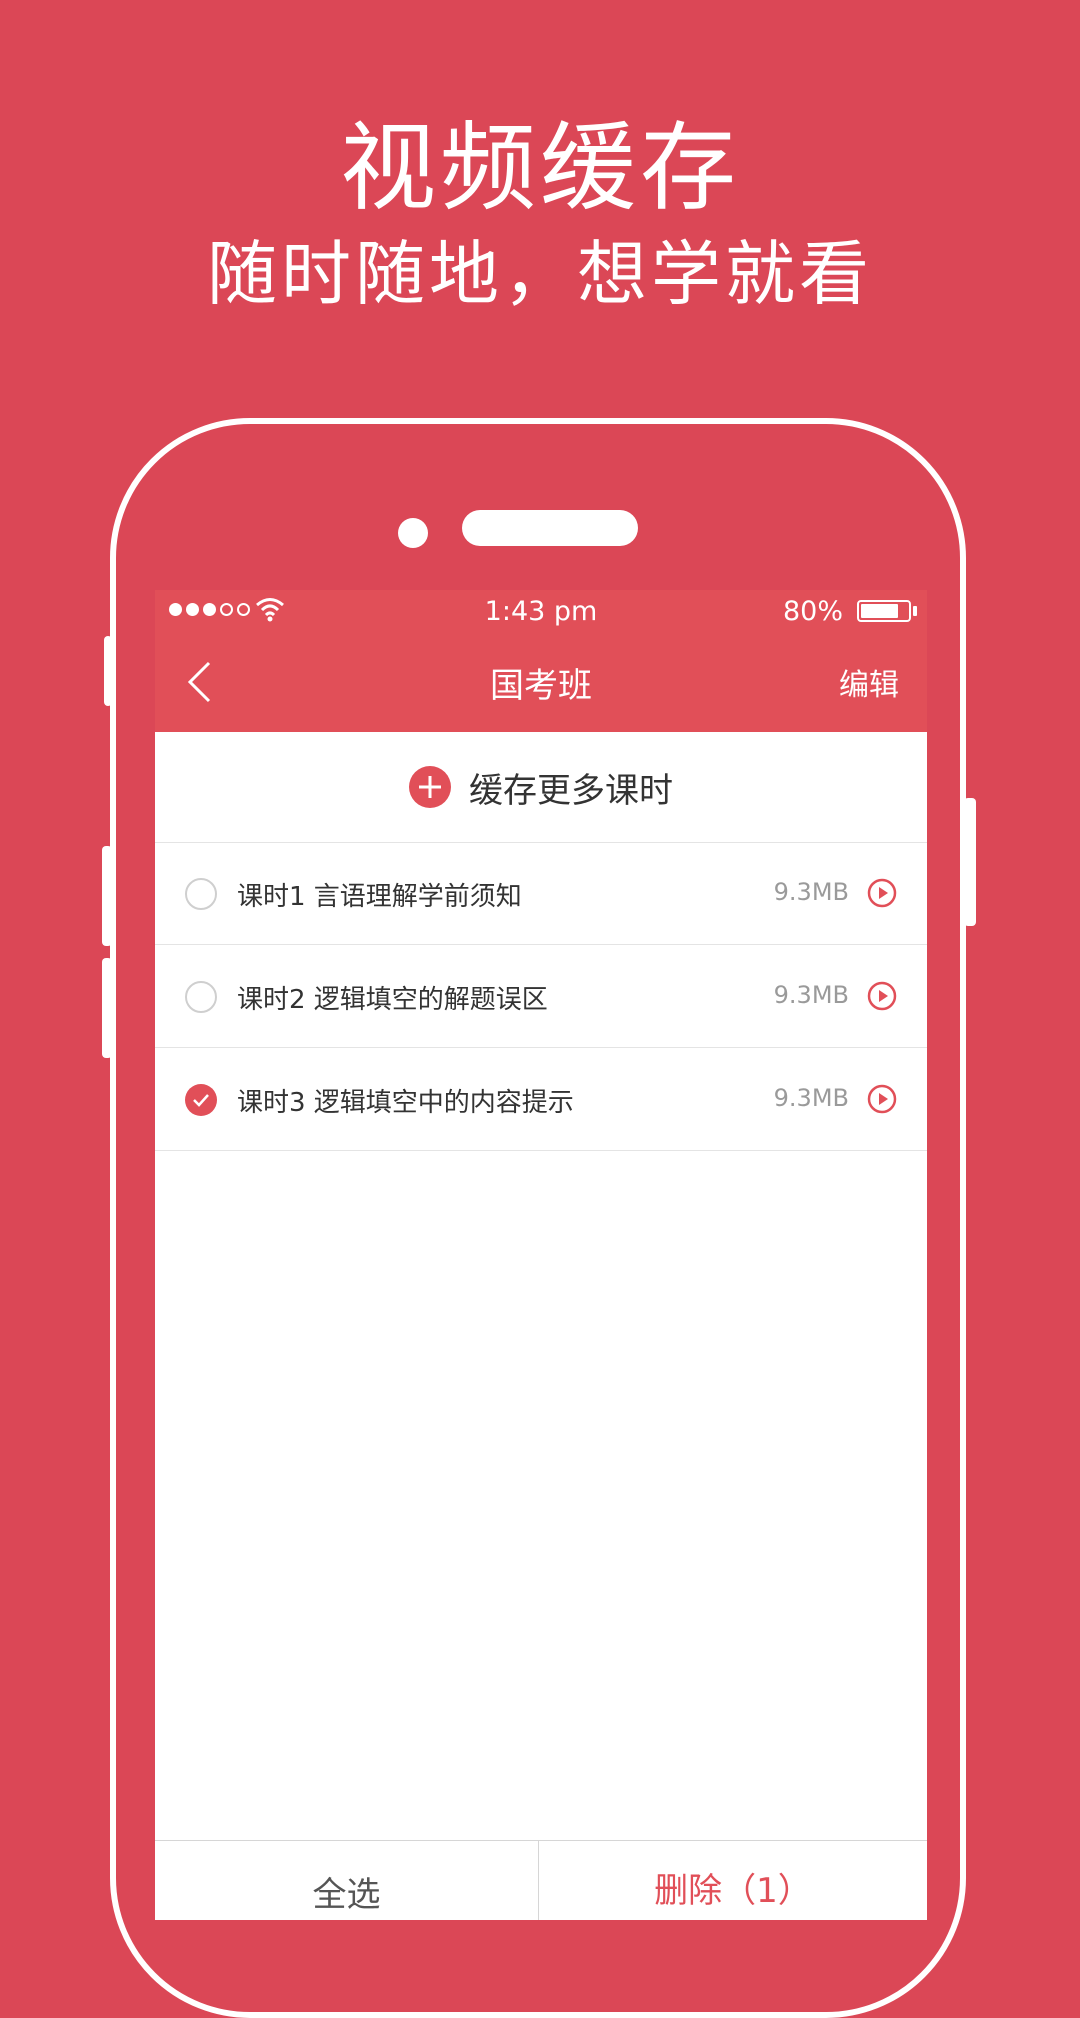 The height and width of the screenshot is (2018, 1080). I want to click on plus-icon, so click(430, 787).